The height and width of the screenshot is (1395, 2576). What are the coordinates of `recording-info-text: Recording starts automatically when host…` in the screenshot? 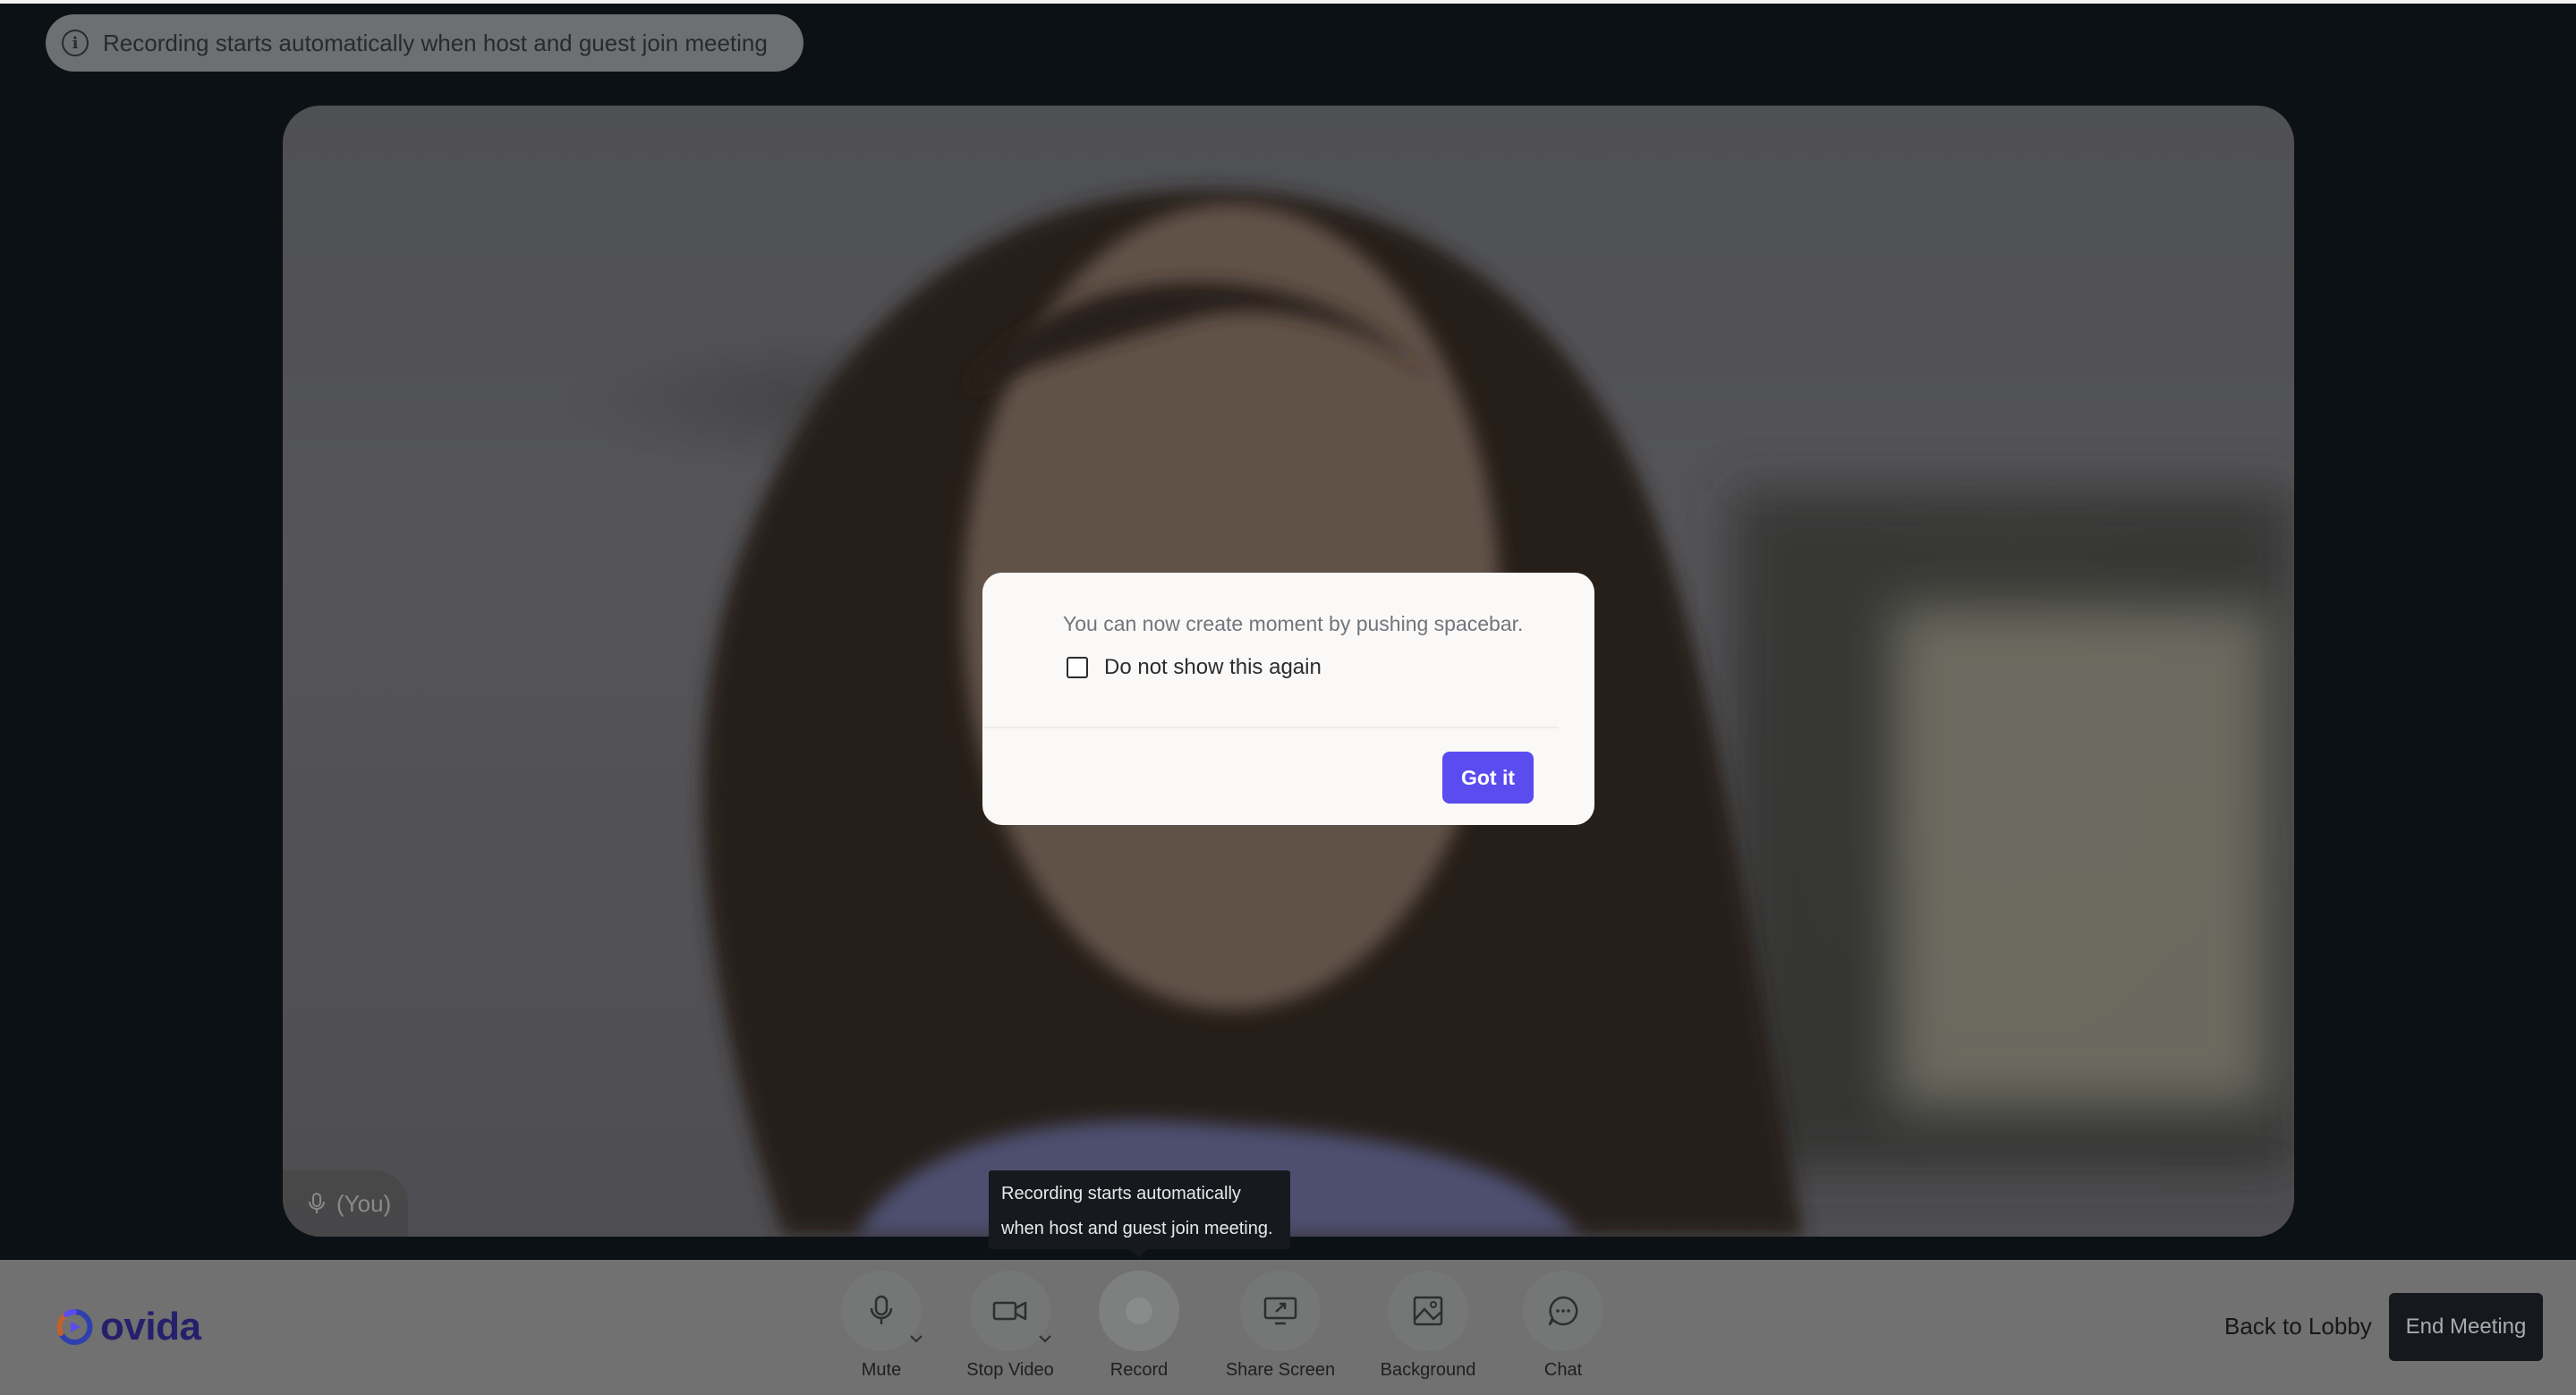 It's located at (435, 42).